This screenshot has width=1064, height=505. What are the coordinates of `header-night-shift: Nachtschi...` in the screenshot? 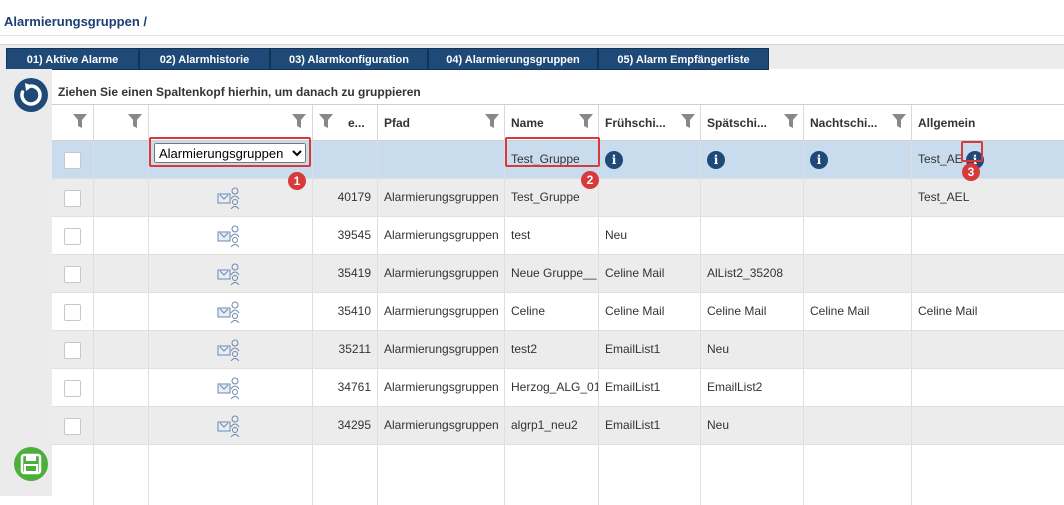 It's located at (858, 123).